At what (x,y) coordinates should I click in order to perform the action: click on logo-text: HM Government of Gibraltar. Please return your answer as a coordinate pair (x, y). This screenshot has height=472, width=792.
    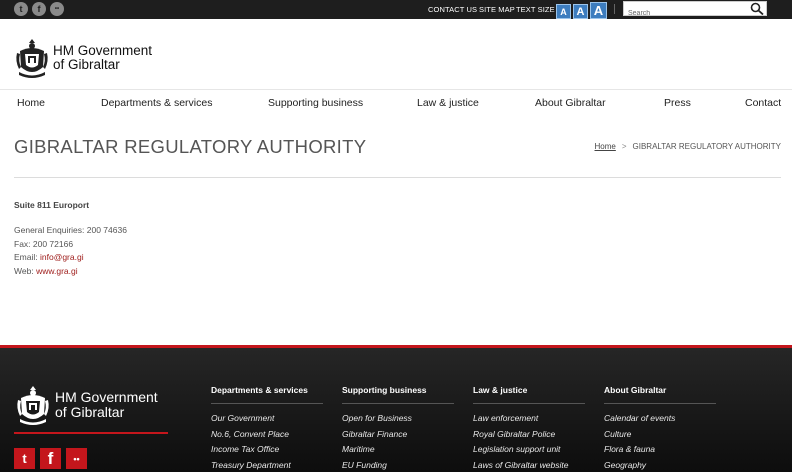
    Looking at the image, I should click on (102, 58).